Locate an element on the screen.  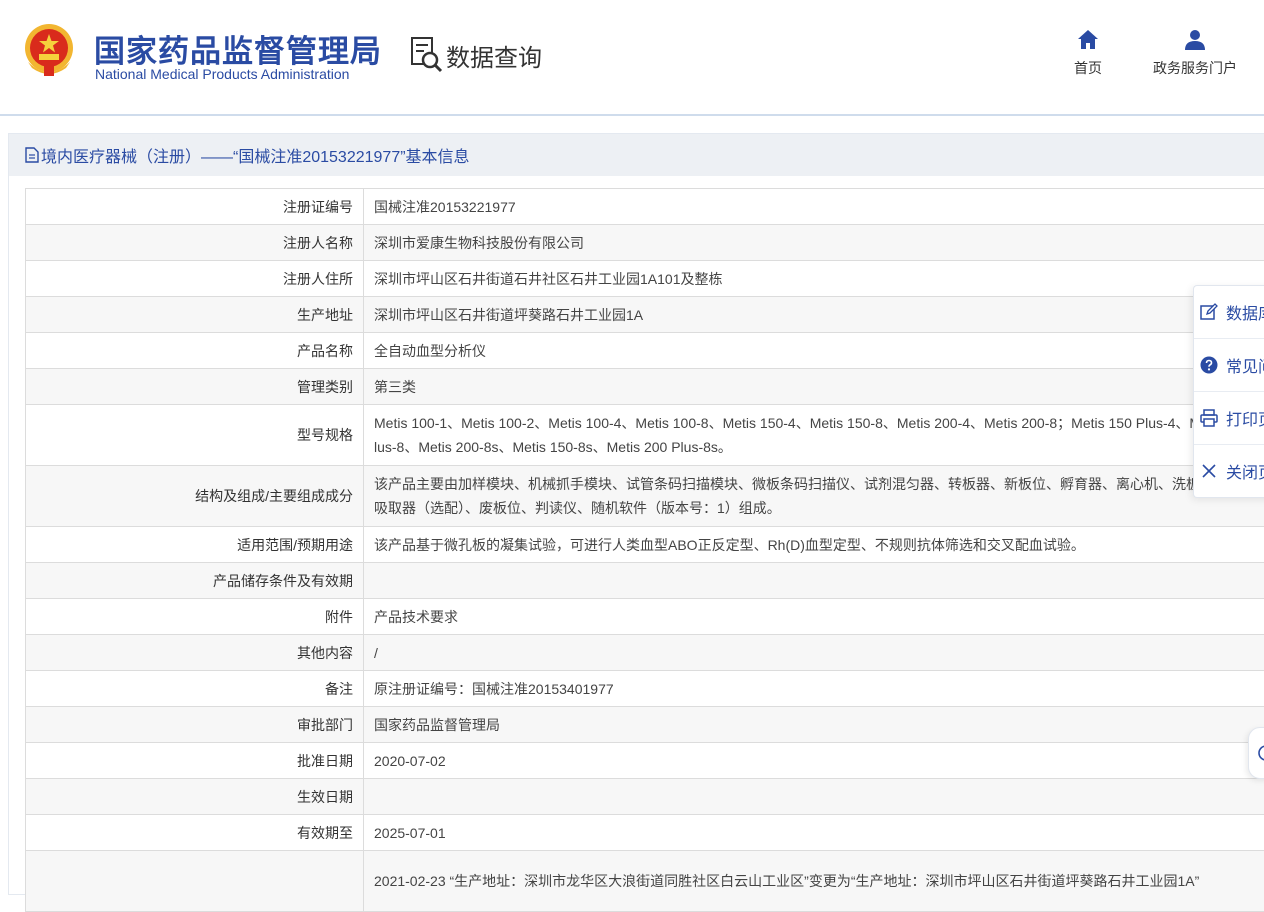
close-icon is located at coordinates (1209, 471).